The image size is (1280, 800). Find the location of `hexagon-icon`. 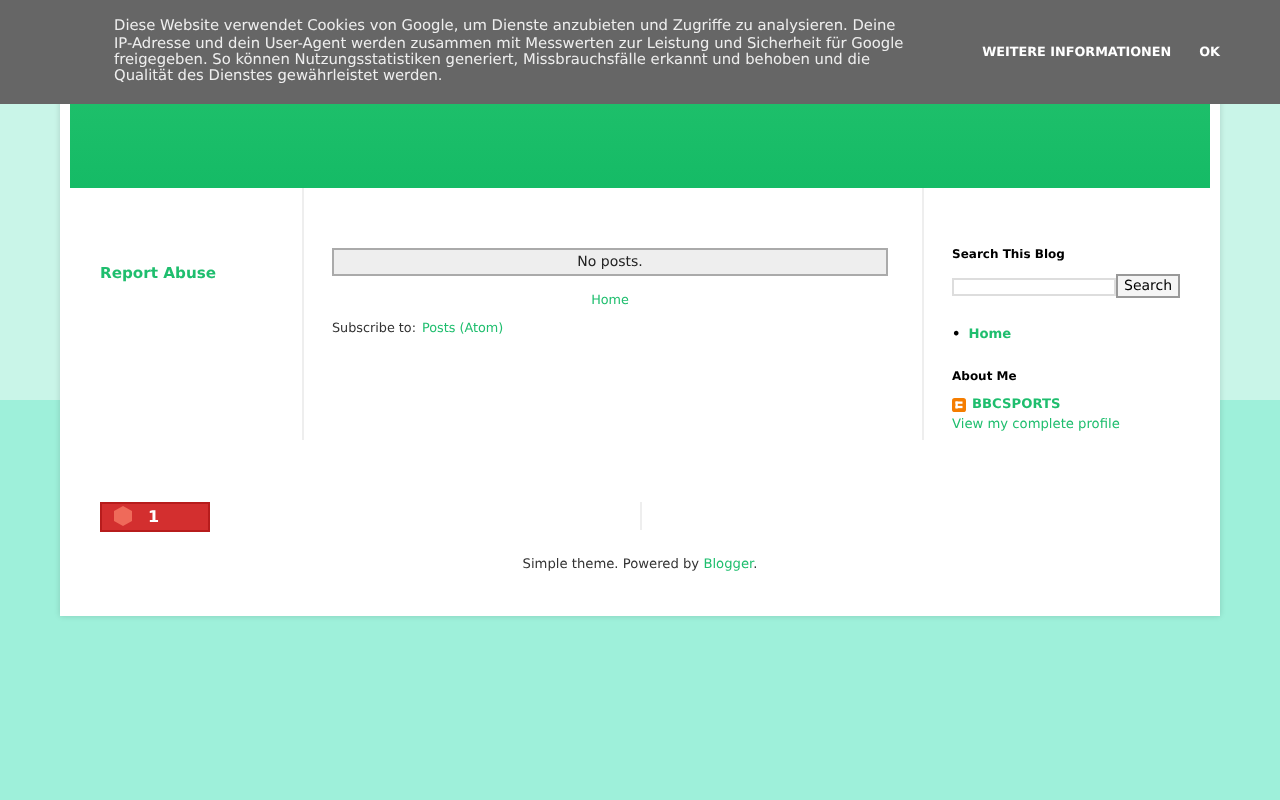

hexagon-icon is located at coordinates (123, 516).